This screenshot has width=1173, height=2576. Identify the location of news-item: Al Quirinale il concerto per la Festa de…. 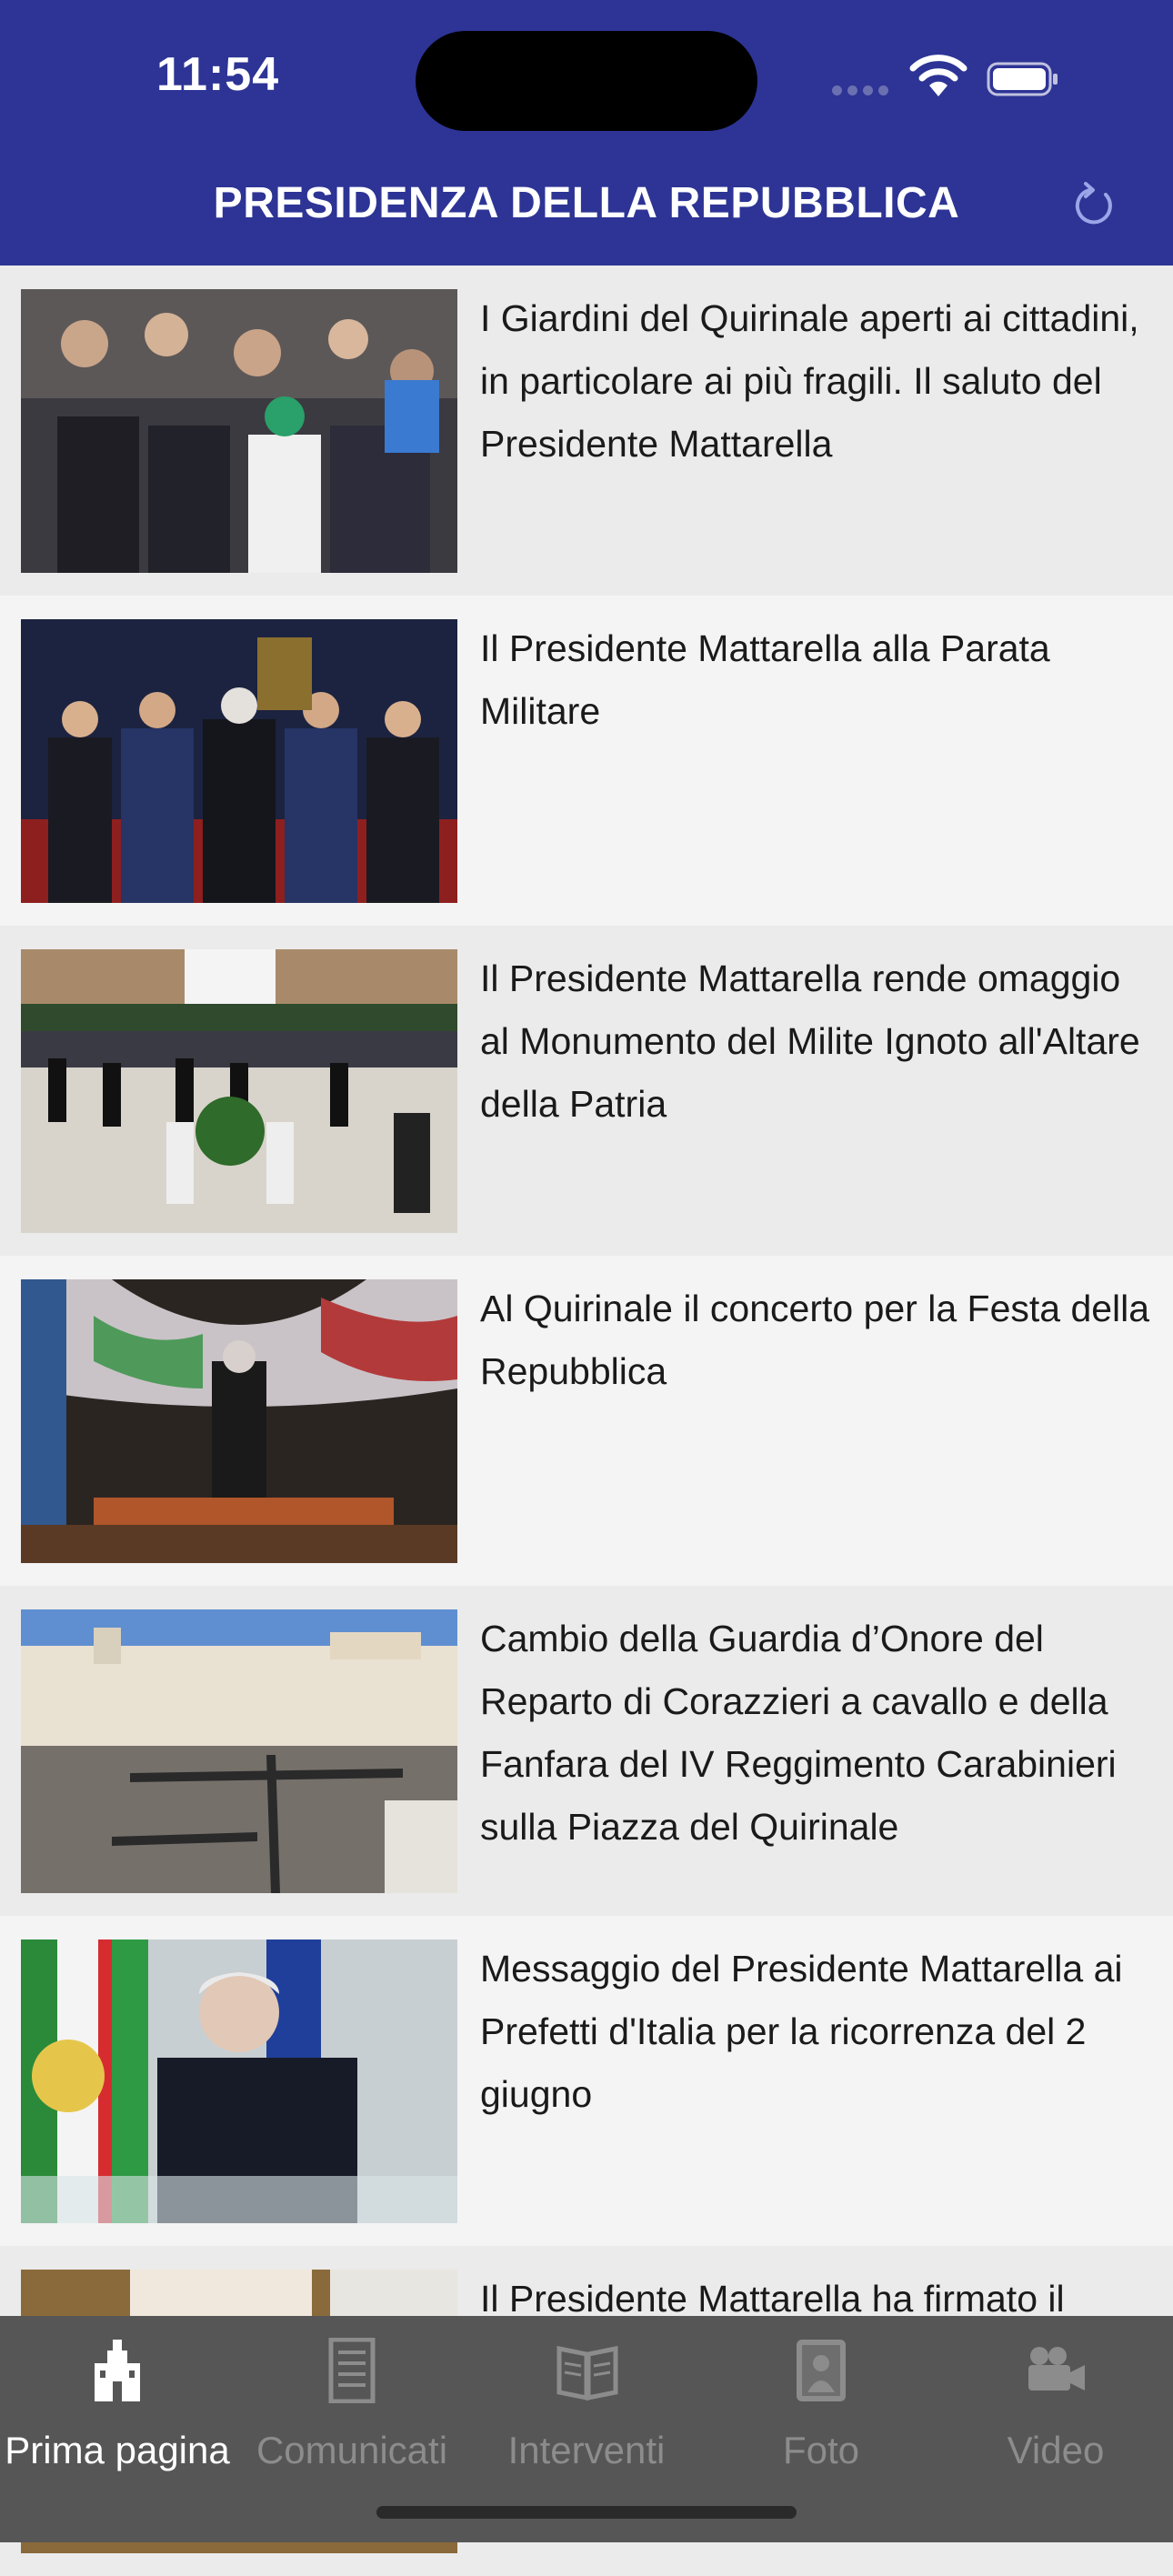
(586, 1421).